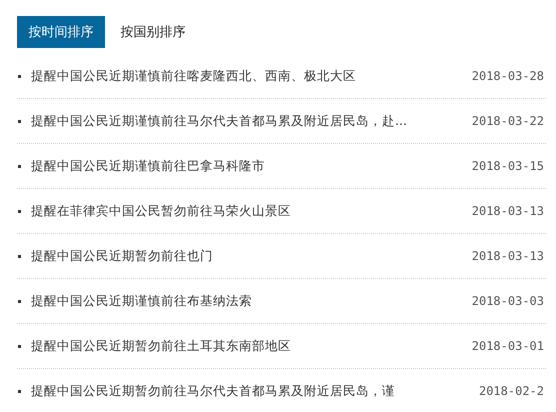  What do you see at coordinates (251, 391) in the screenshot?
I see `news-link: 提醒中国公民近期暂勿前往马尔代夫首都马累及附近居民岛，谨` at bounding box center [251, 391].